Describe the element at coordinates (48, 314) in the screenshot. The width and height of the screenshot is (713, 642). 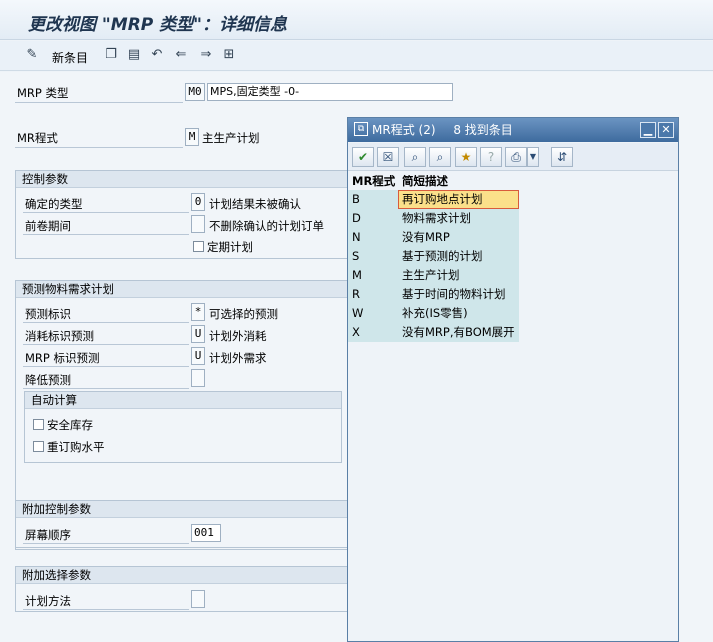
I see `forecast-indicator-label: 预测标识` at that location.